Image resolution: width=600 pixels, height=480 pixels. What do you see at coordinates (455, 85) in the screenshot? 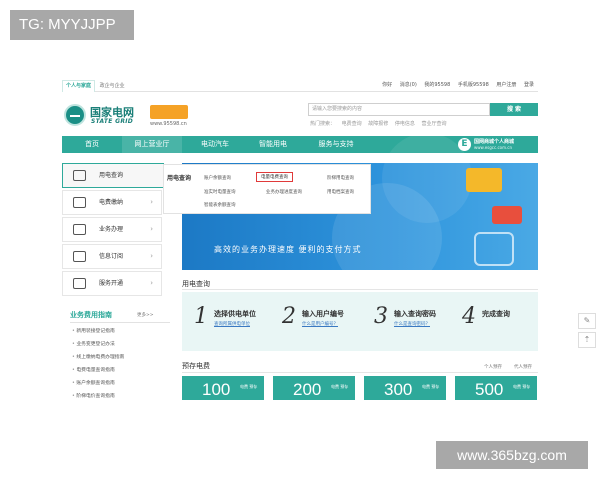
I see `top-user-links: 你好 消息(0) 我的95598 手机版95598 用户注册 登录` at bounding box center [455, 85].